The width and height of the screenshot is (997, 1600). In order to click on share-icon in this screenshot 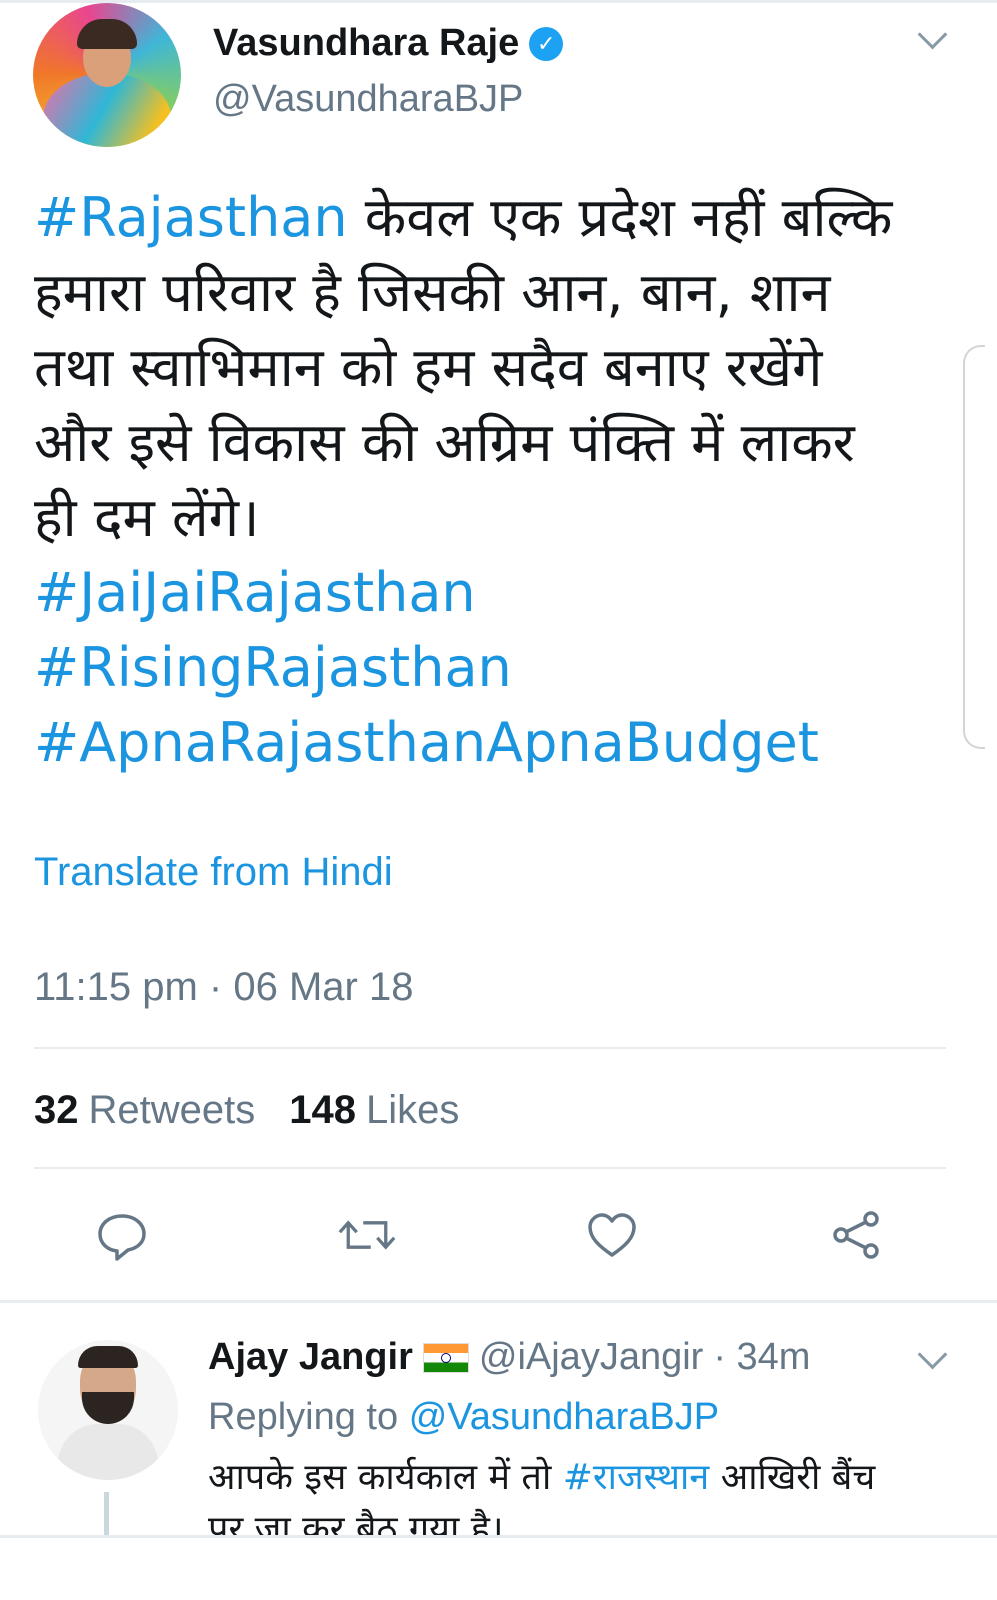, I will do `click(856, 1235)`.